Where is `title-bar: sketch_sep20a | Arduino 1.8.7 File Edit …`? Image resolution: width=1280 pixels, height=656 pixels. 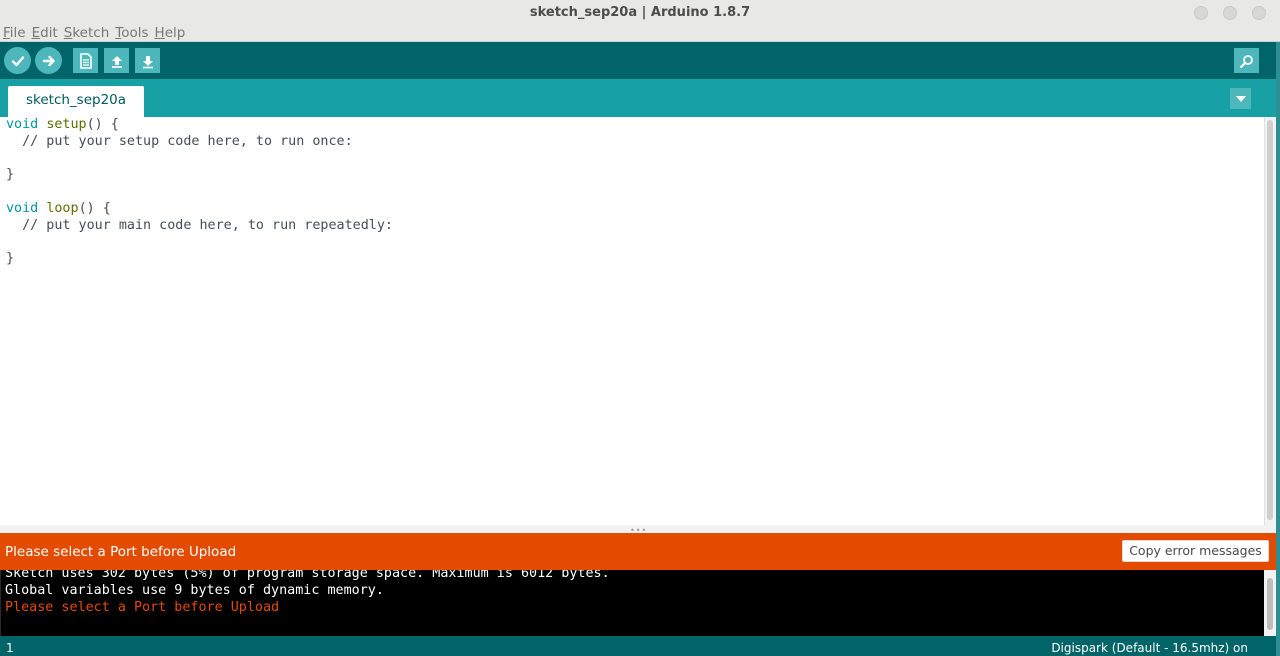
title-bar: sketch_sep20a | Arduino 1.8.7 File Edit … is located at coordinates (640, 21).